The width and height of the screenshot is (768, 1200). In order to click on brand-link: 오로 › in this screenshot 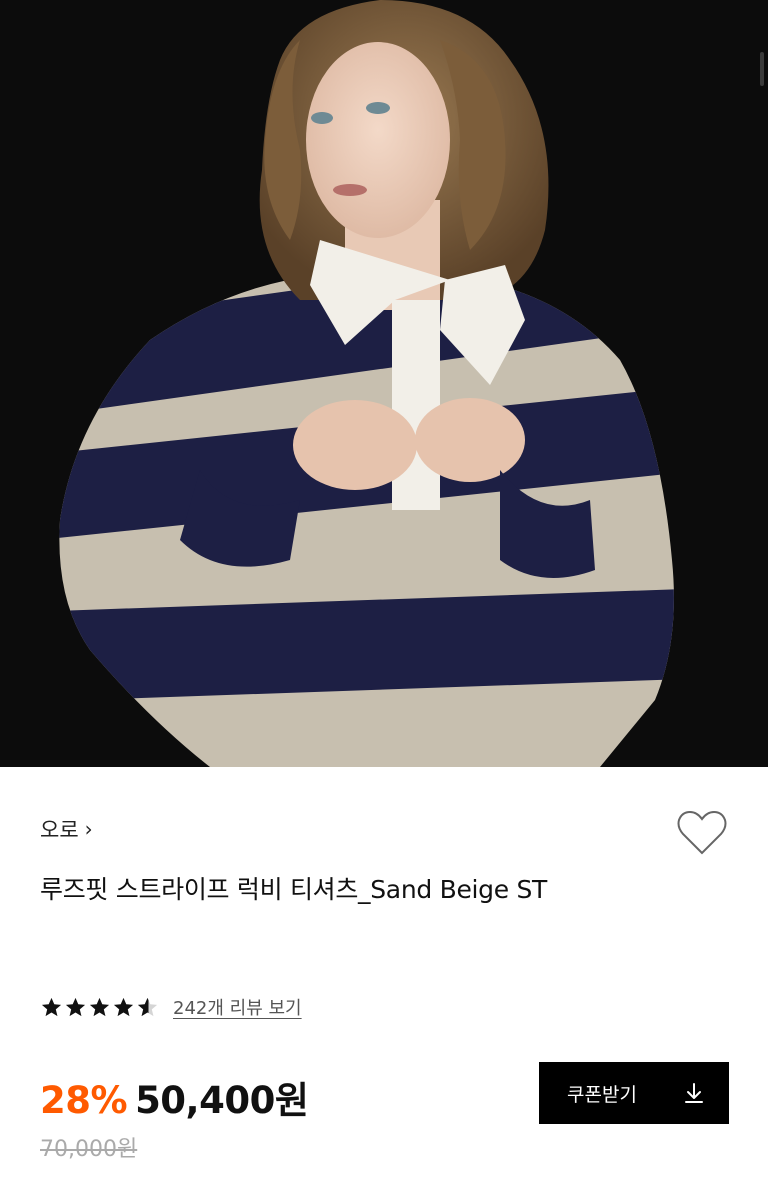, I will do `click(66, 829)`.